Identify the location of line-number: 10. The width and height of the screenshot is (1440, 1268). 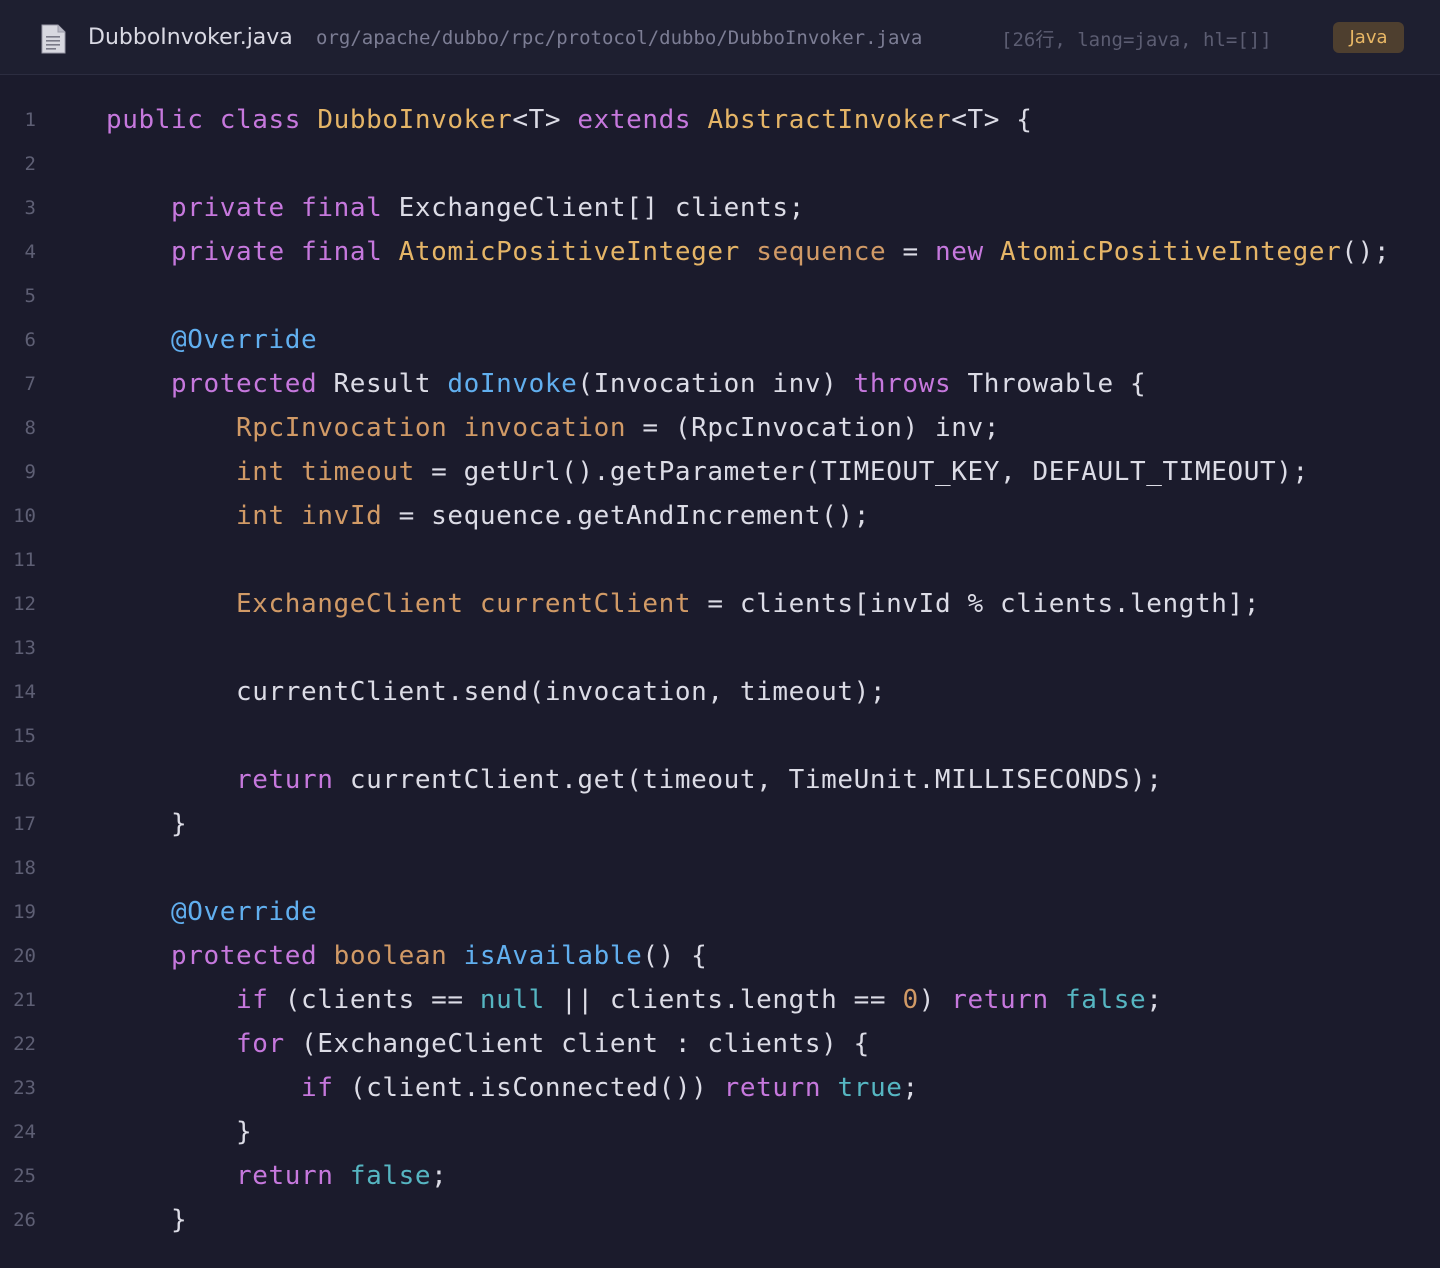
(24, 516).